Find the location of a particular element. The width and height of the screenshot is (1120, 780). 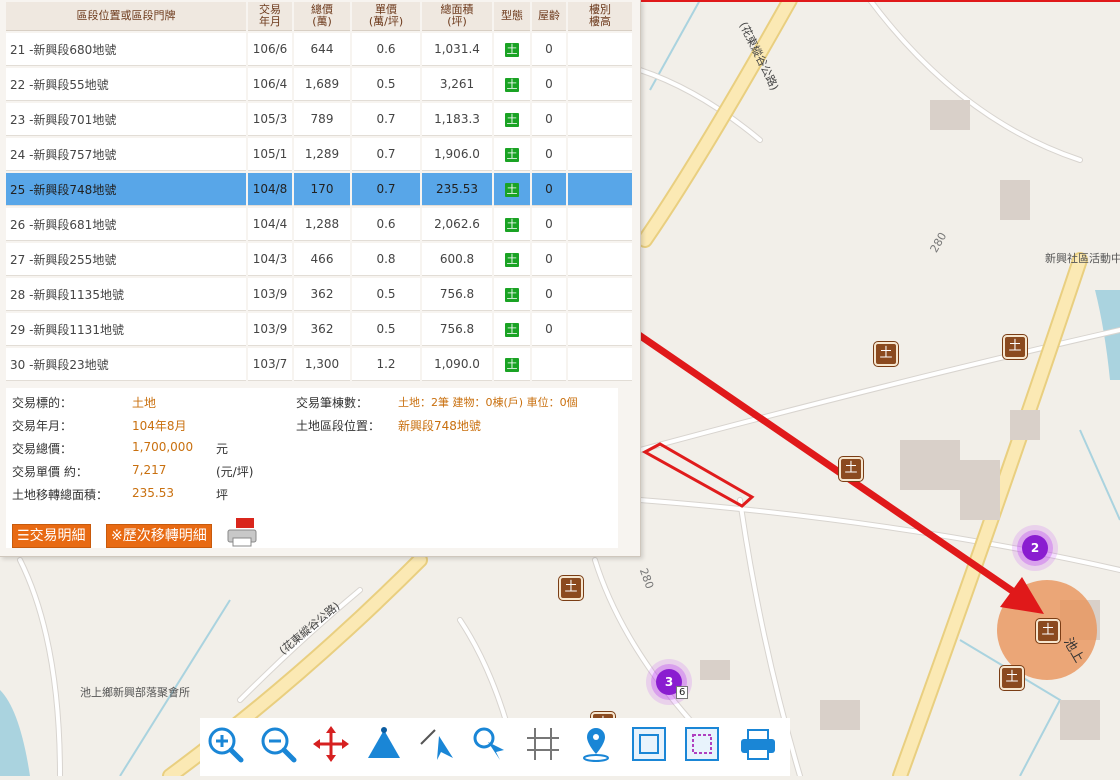

cell-location: 25 -新興段748地號 is located at coordinates (126, 189).